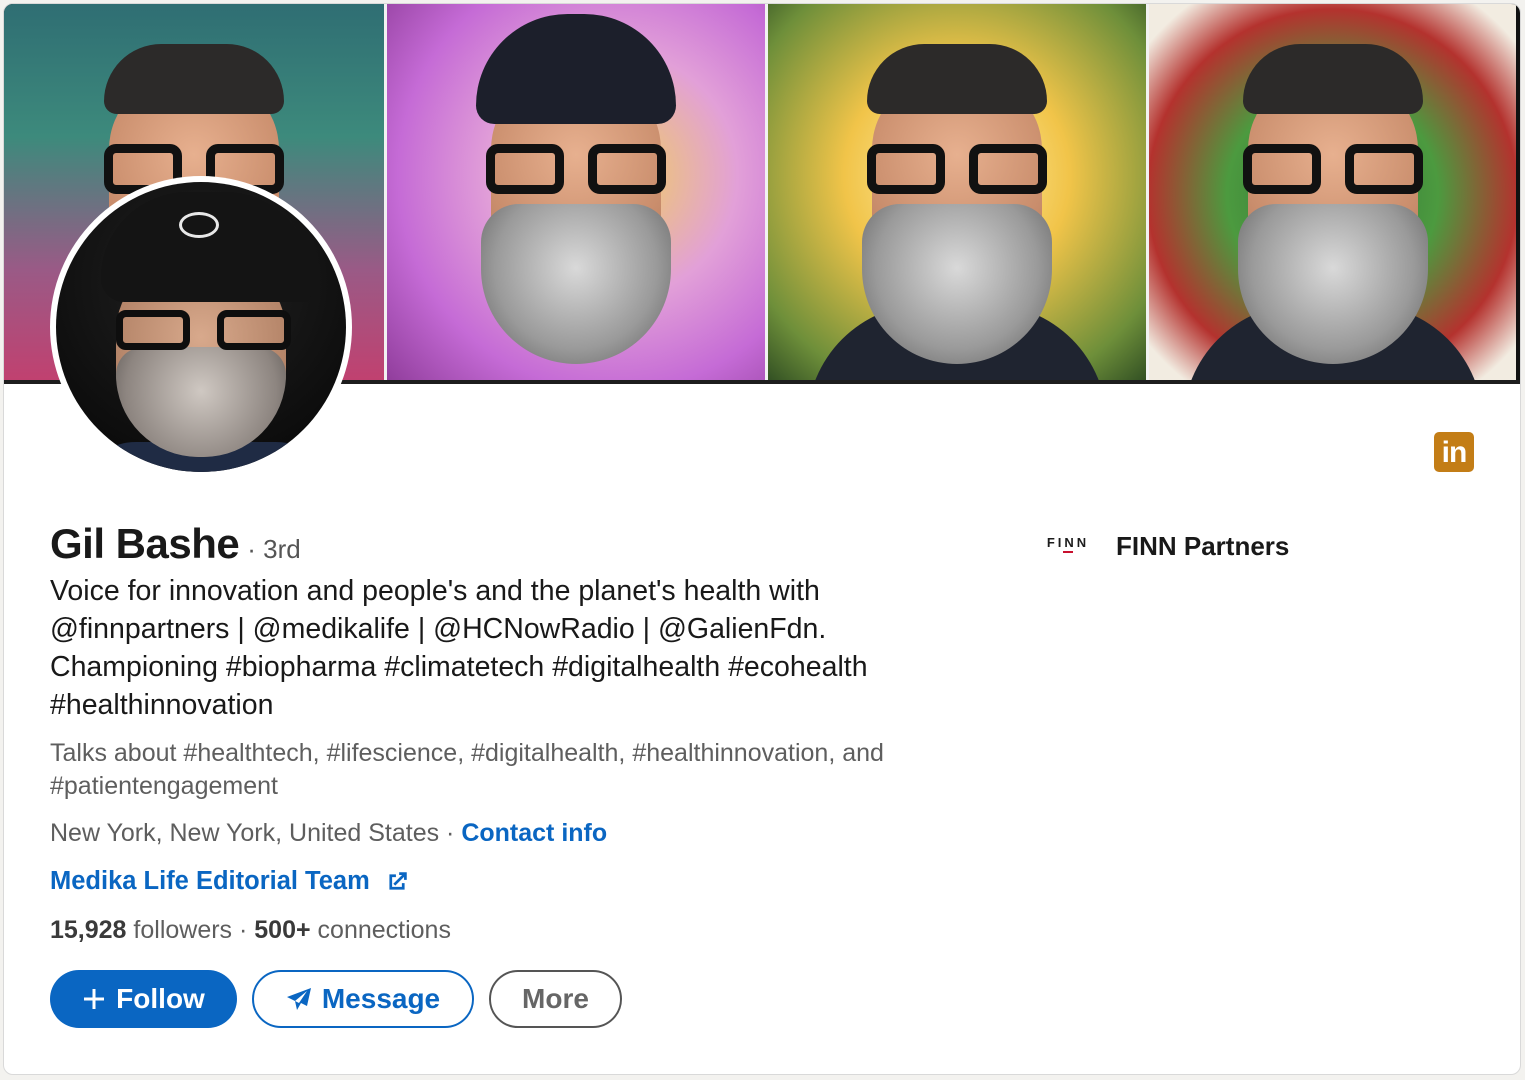 This screenshot has height=1080, width=1525. I want to click on follow-button: Follow, so click(143, 999).